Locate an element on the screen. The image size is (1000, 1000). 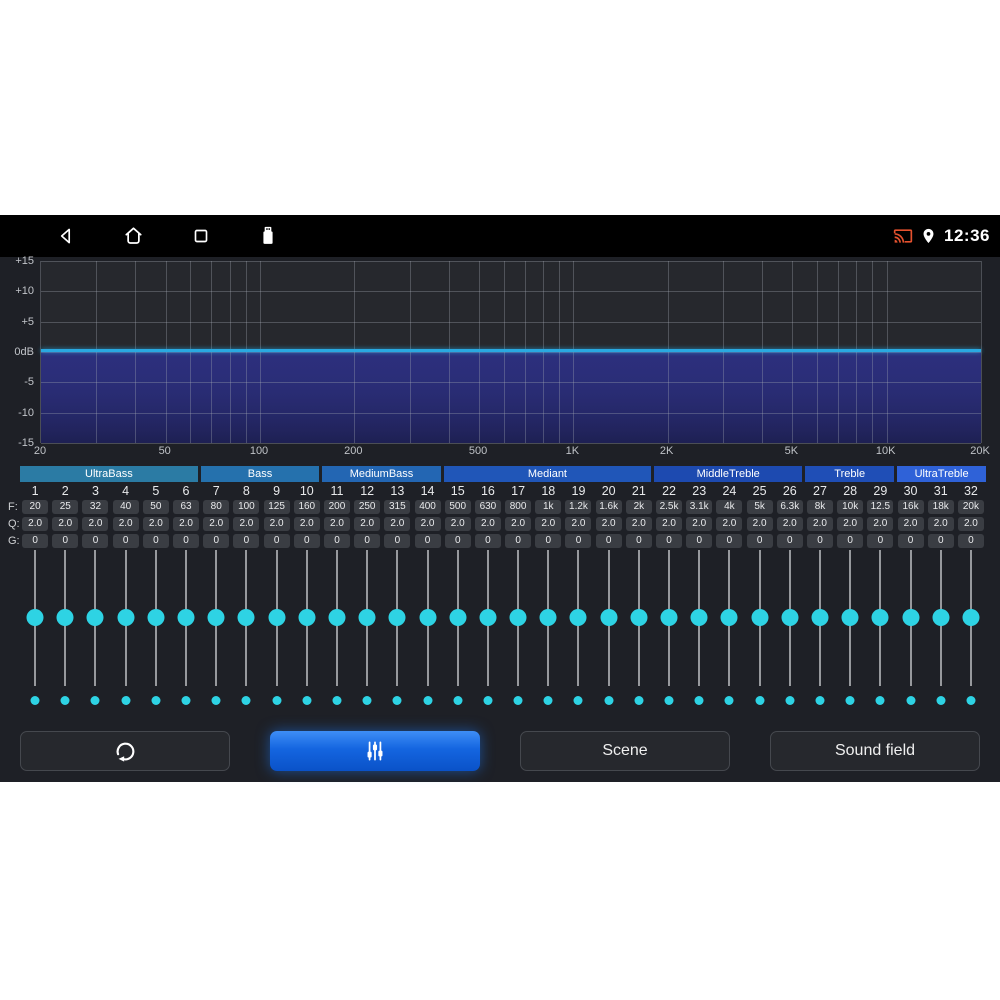
channel-number-cell: 29 is located at coordinates (880, 490).